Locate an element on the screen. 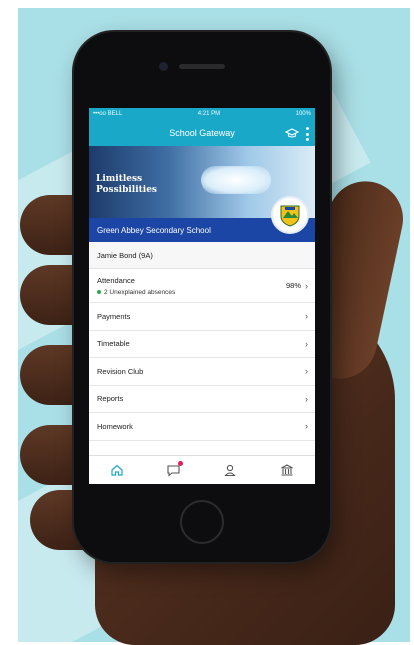 This screenshot has width=414, height=645. menu-item-label: Homework is located at coordinates (115, 426).